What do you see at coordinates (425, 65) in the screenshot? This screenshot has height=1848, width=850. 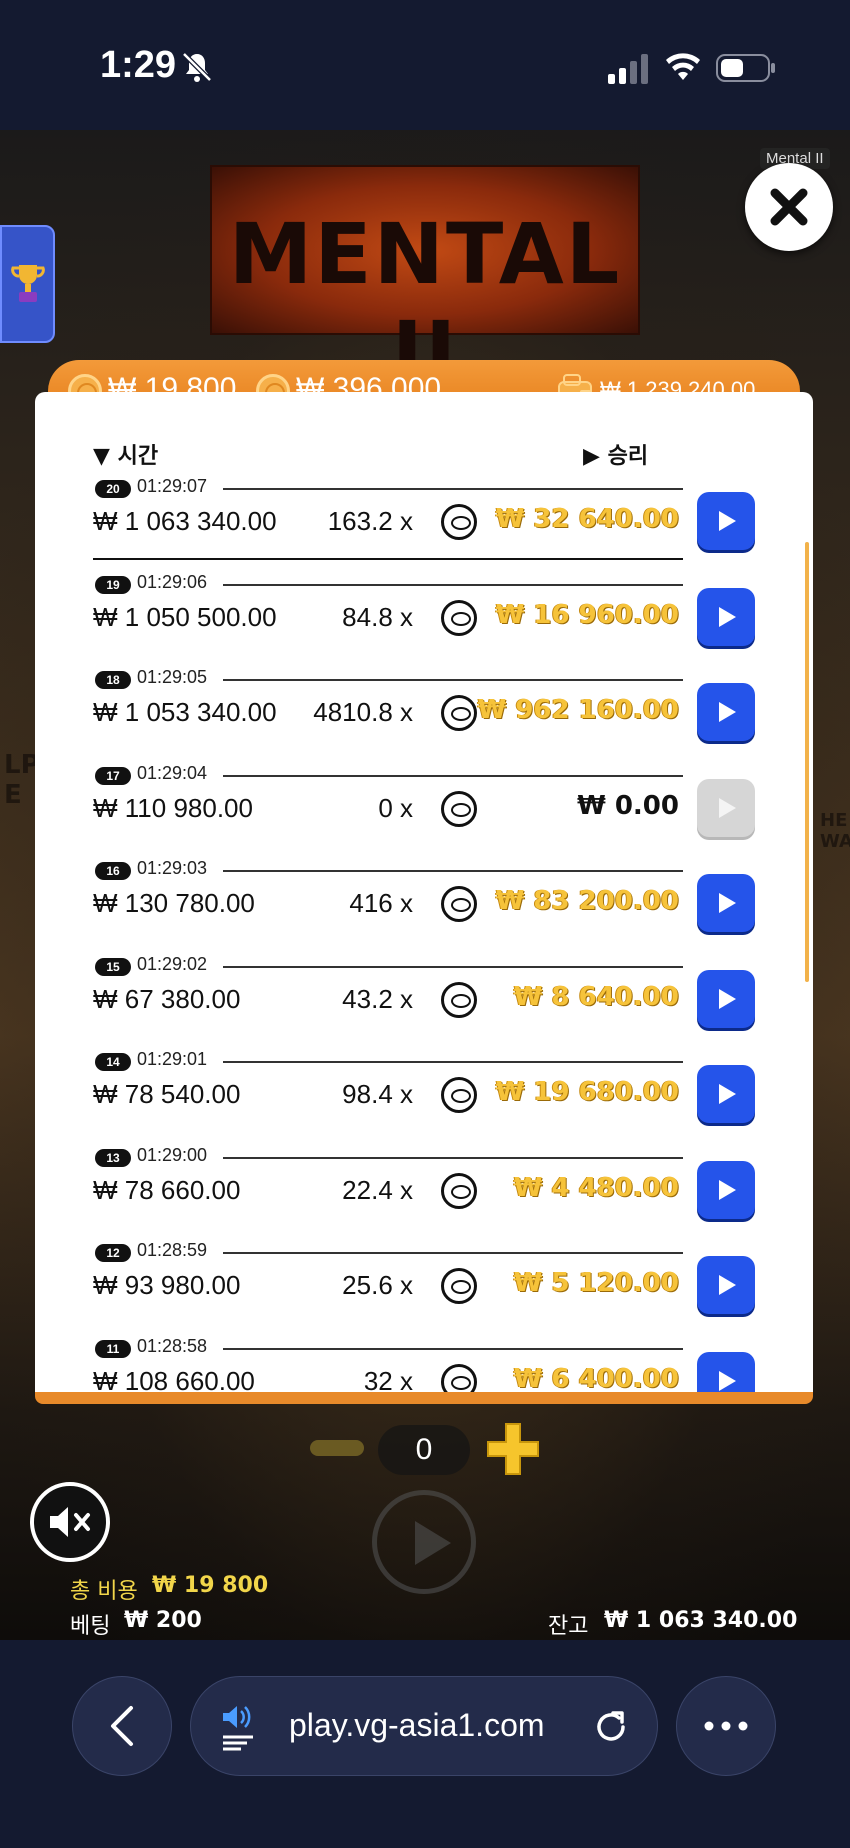 I see `status-bar: 1:29` at bounding box center [425, 65].